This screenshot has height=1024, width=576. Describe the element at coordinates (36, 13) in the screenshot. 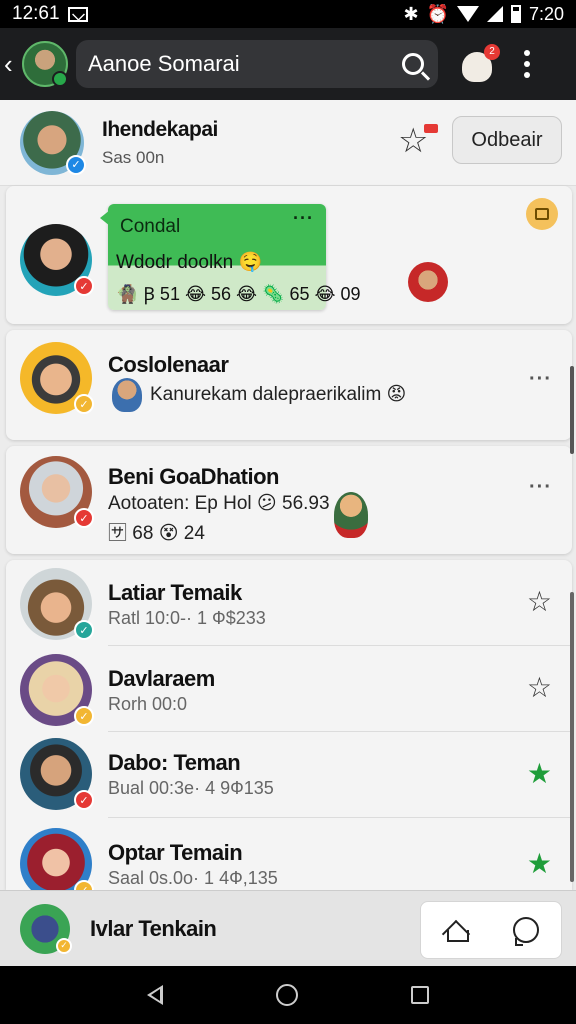

I see `status-time: 12:61` at that location.